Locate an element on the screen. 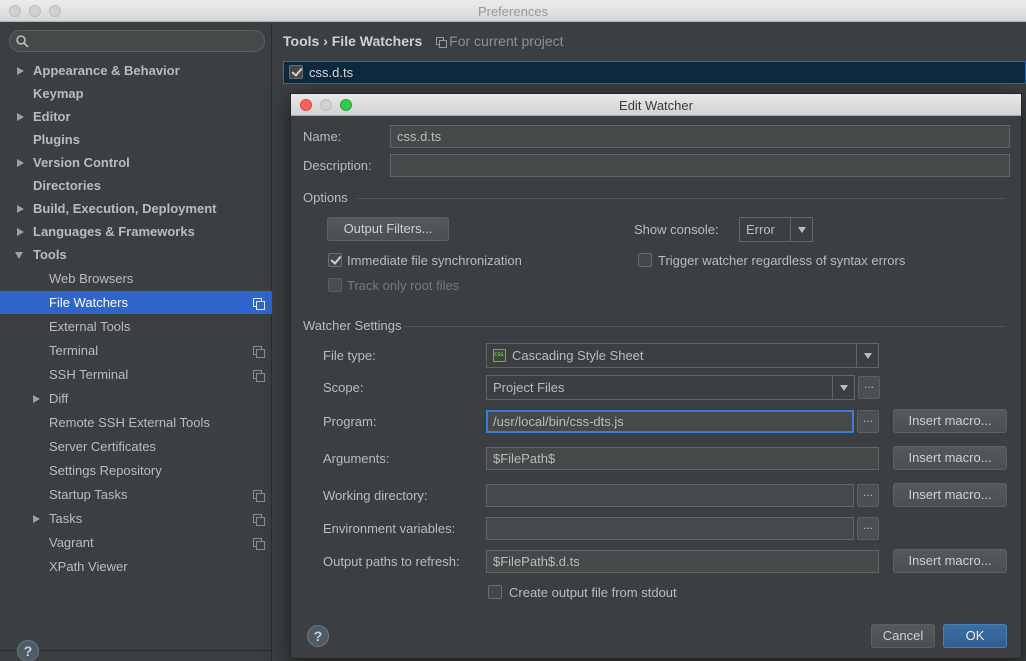  sidebar-item-label: Diff is located at coordinates (59, 398).